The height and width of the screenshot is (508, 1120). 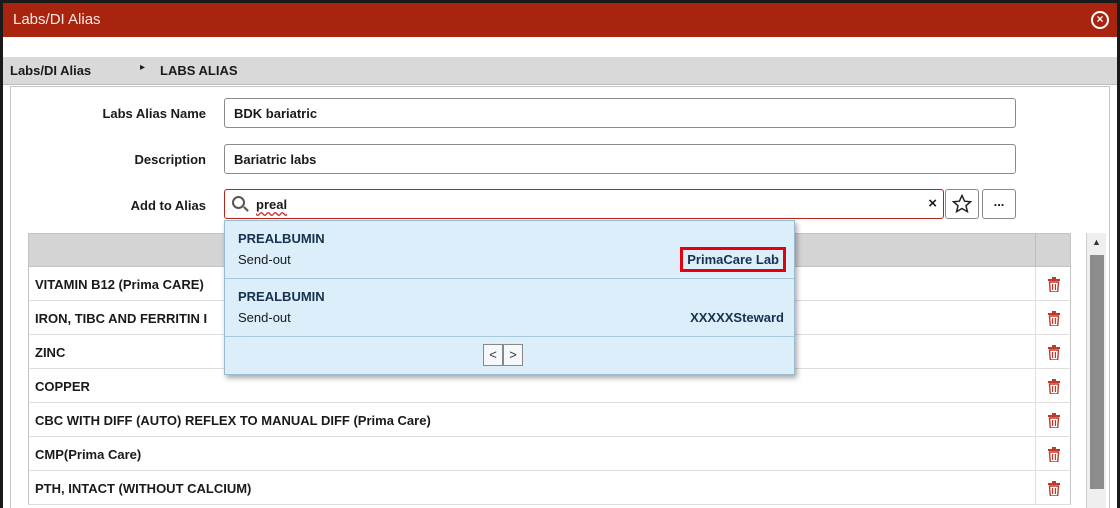 I want to click on table-scrollbar: ▲, so click(x=1096, y=370).